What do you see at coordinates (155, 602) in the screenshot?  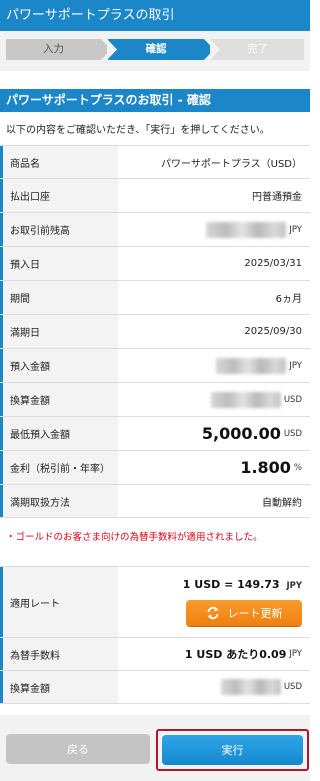 I see `row-fx-rate: 適用レート 1 USD = 149.73 JPY レート更新` at bounding box center [155, 602].